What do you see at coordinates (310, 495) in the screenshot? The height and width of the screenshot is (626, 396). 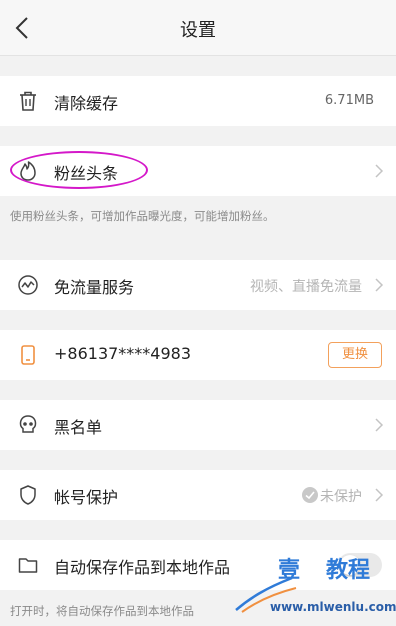 I see `status-check-icon` at bounding box center [310, 495].